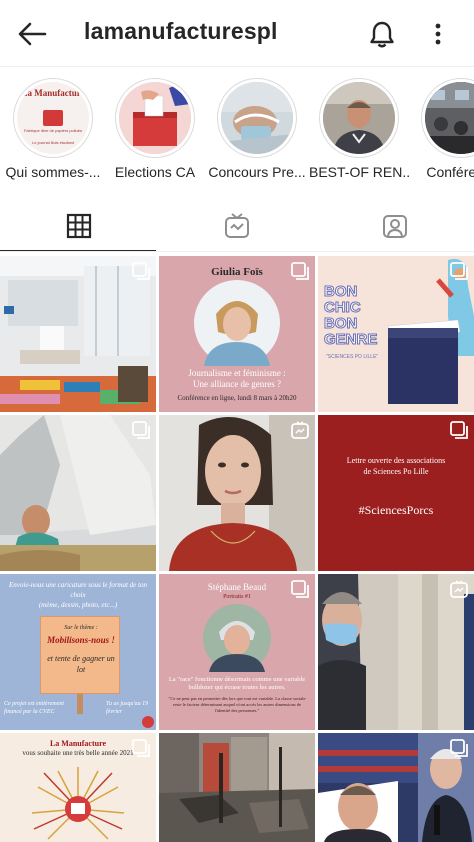 The width and height of the screenshot is (474, 842). I want to click on cover-tagline: Fabrique libre de papiers pollués, so click(53, 130).